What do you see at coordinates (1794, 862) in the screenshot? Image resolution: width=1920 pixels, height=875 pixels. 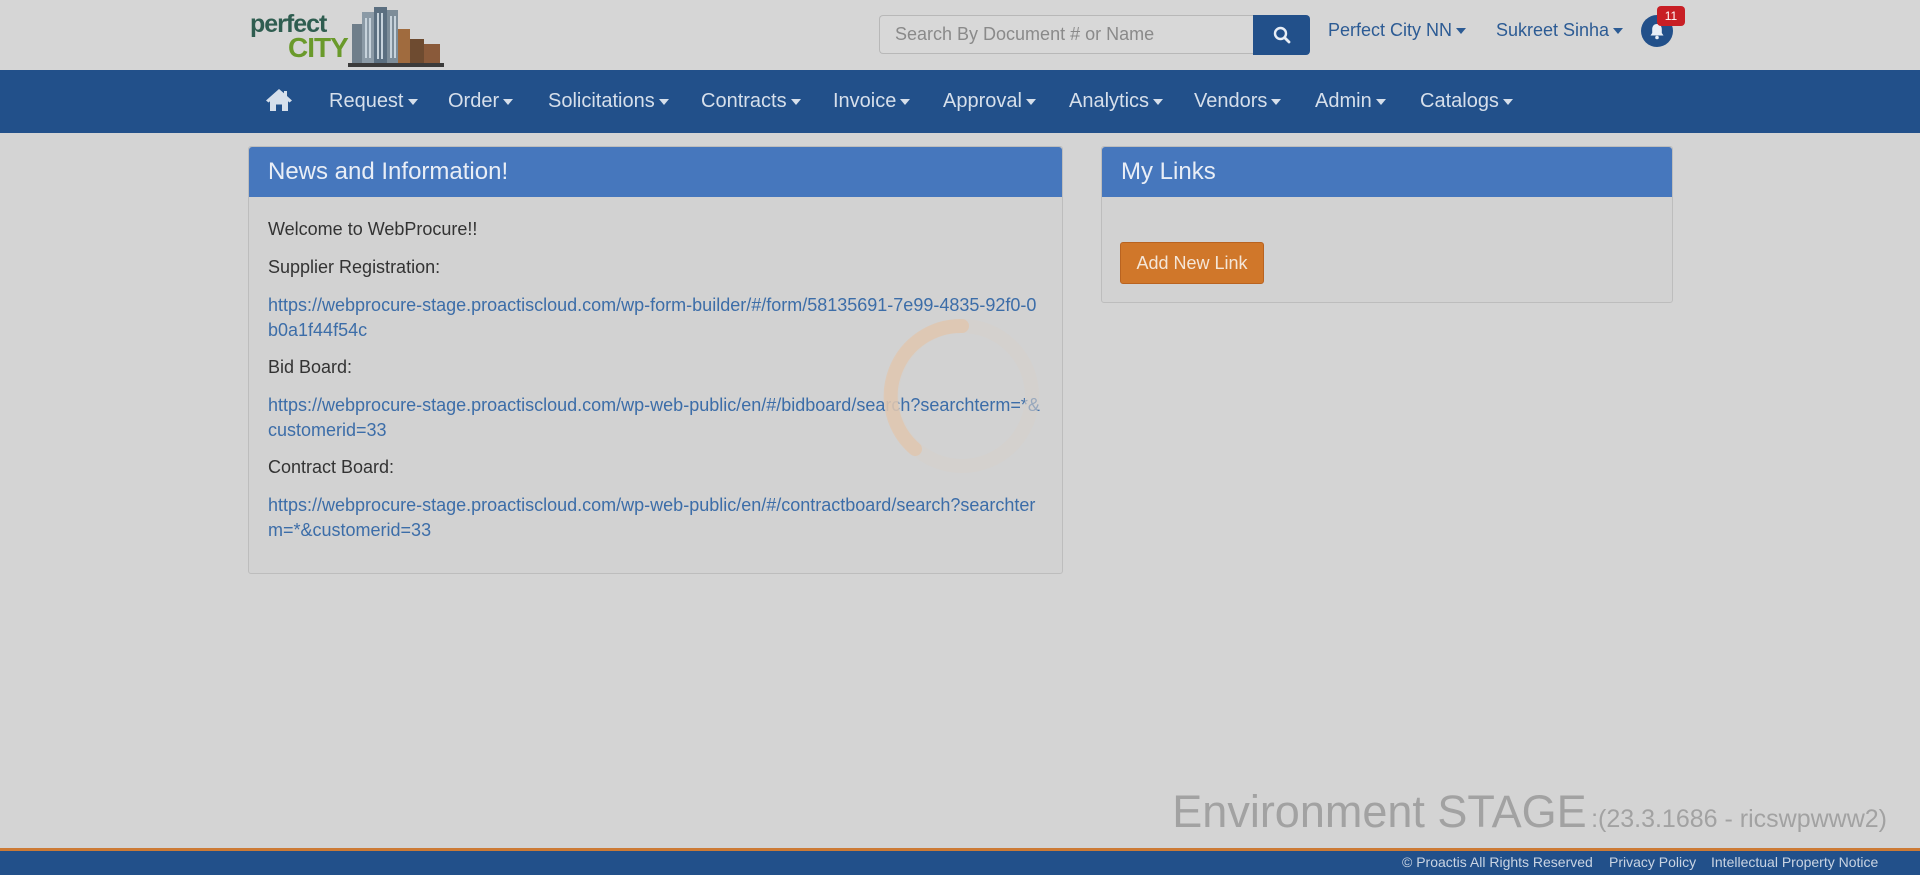 I see `intellectual-property-link: Intellectual Property Notice` at bounding box center [1794, 862].